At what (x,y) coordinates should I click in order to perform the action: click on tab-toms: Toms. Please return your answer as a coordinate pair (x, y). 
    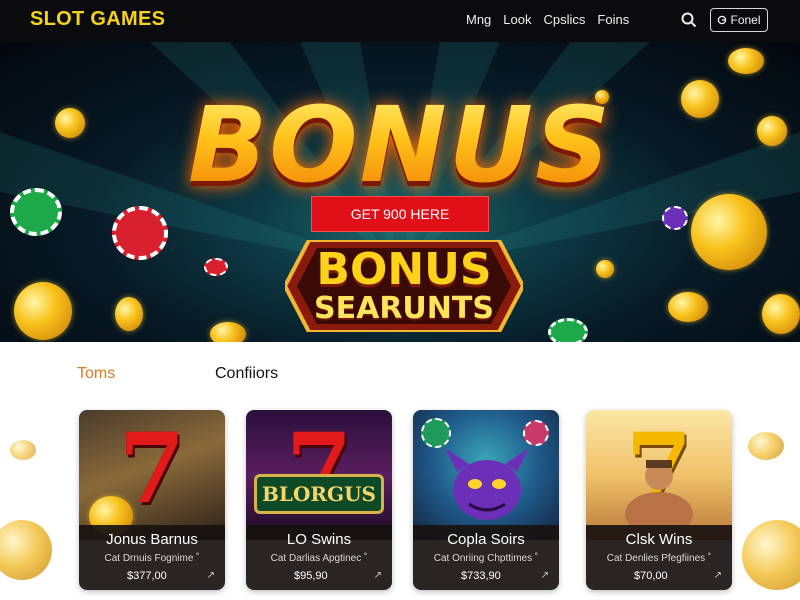
    Looking at the image, I should click on (96, 374).